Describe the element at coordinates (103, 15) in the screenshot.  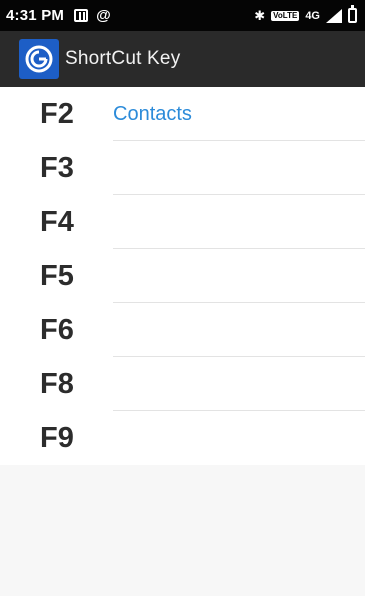
I see `at-sign-icon: @` at that location.